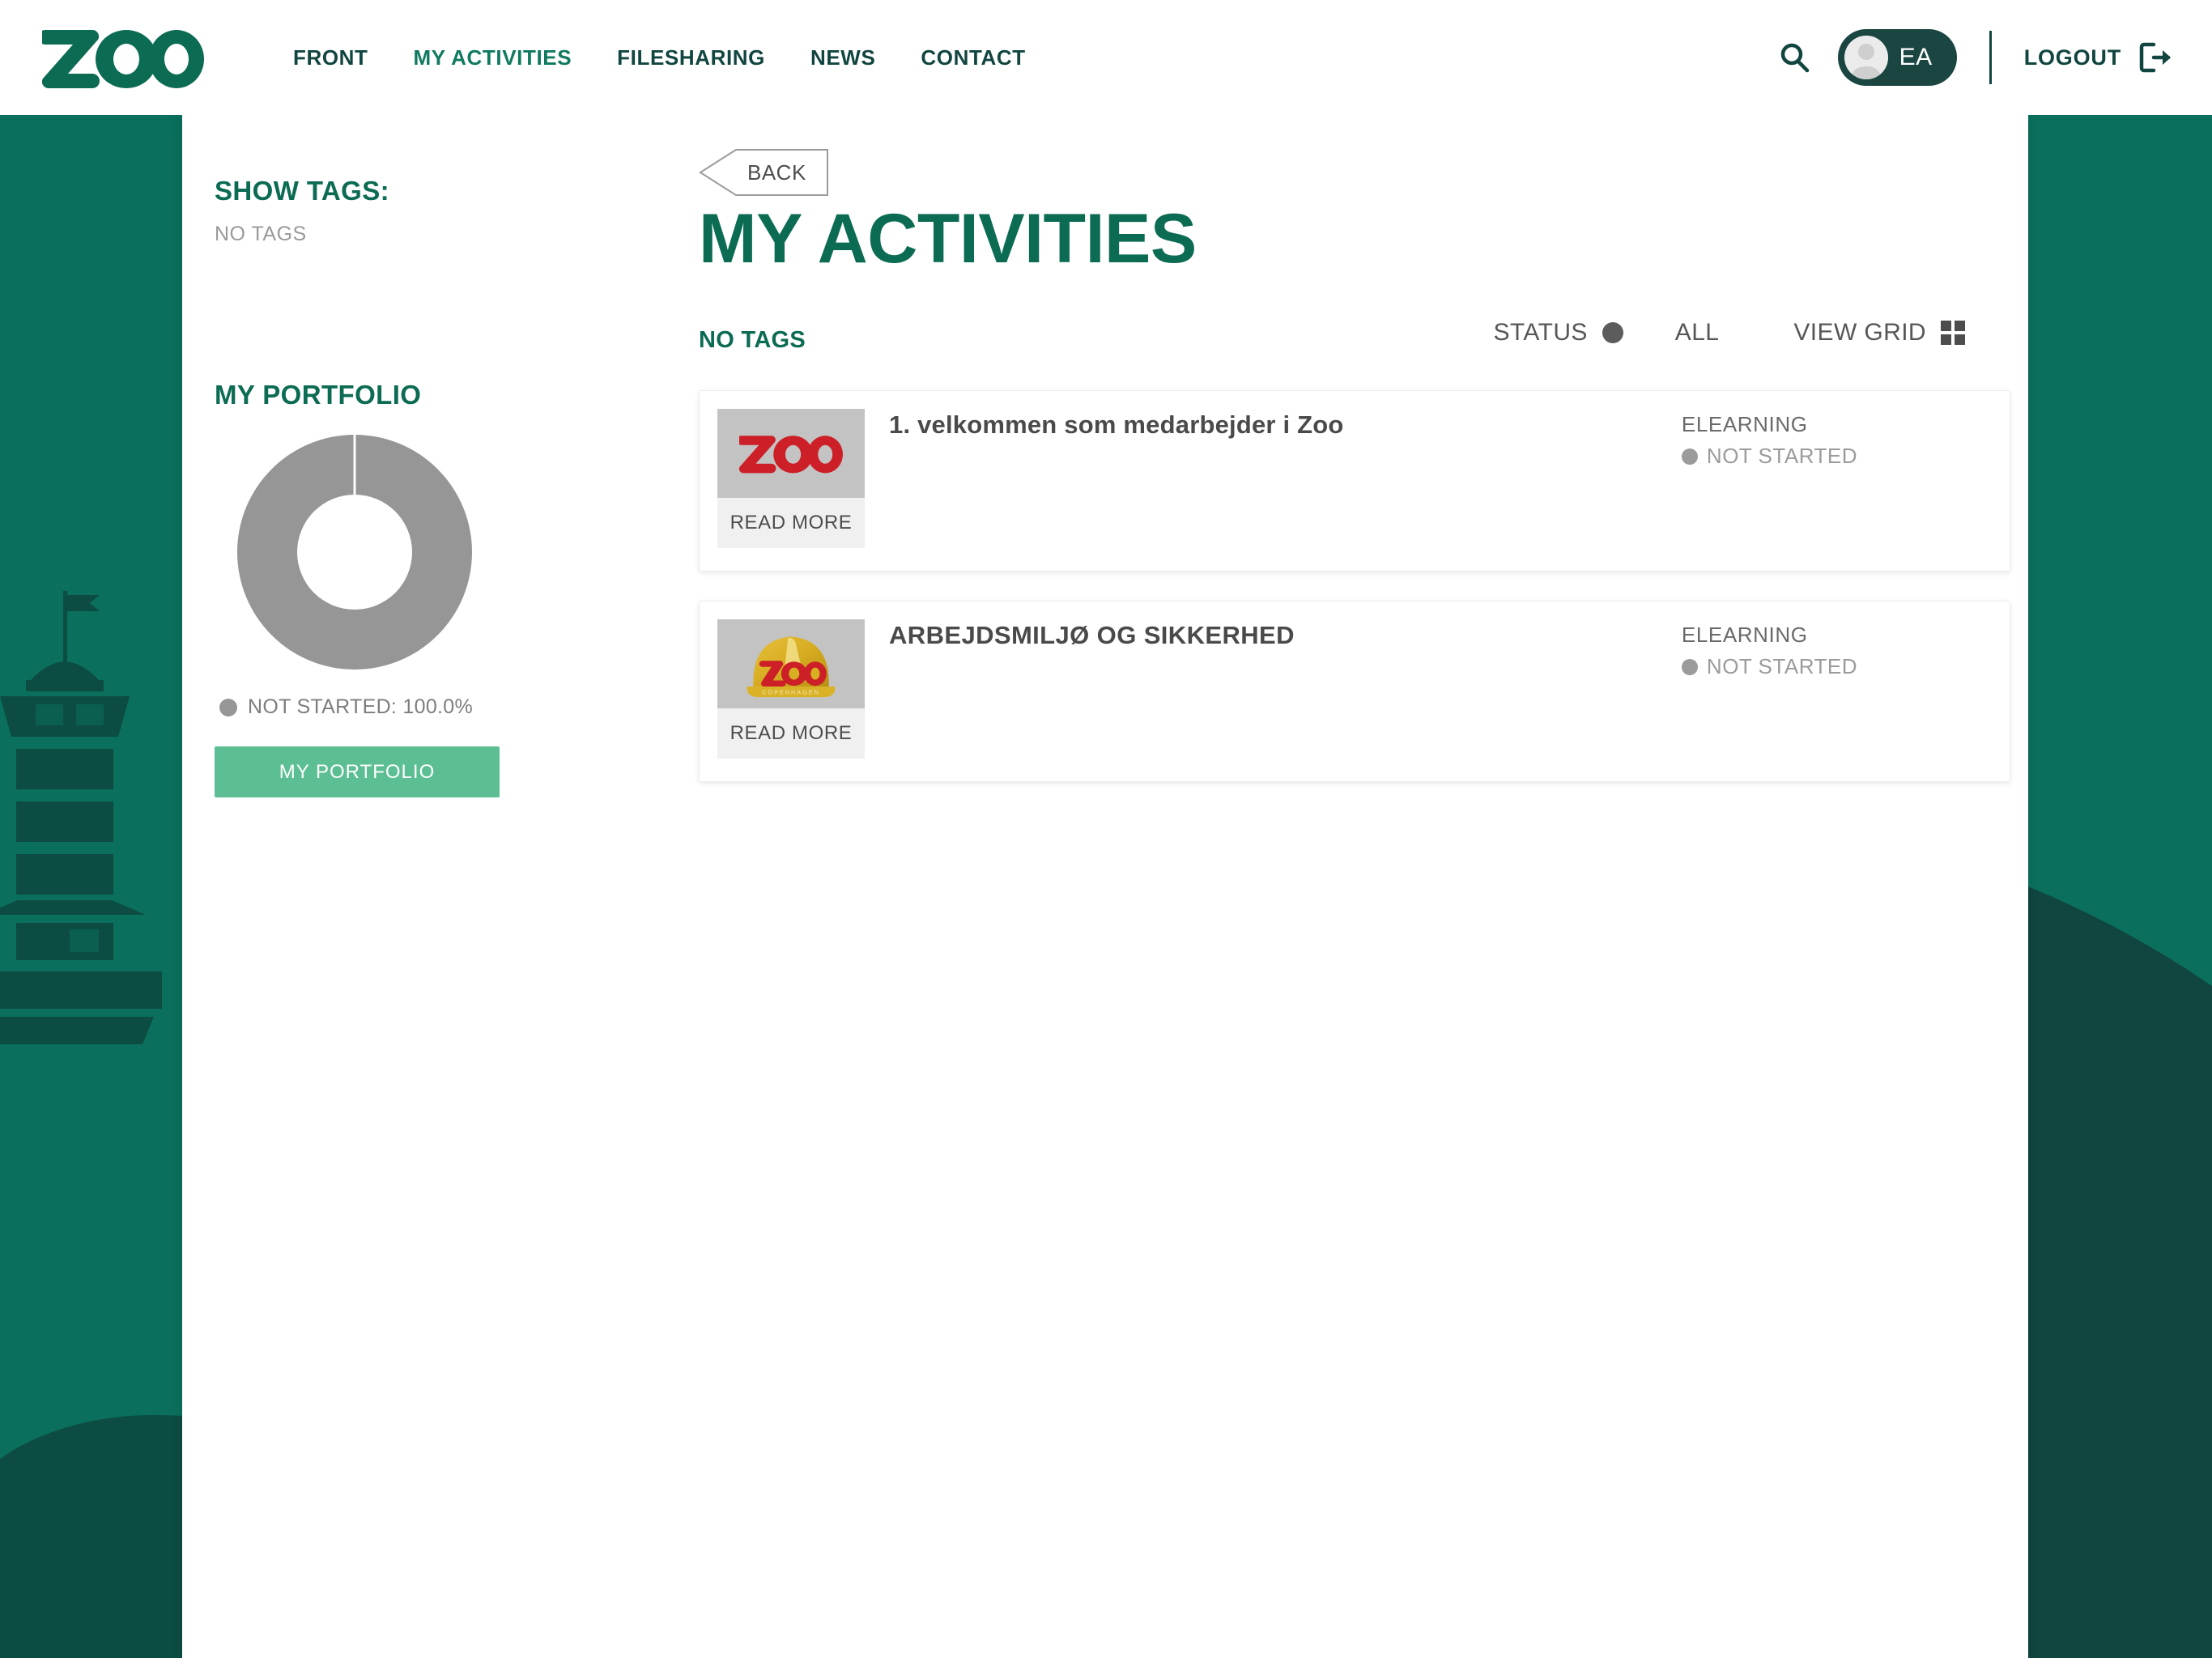  I want to click on portfolio-donut-chart, so click(355, 552).